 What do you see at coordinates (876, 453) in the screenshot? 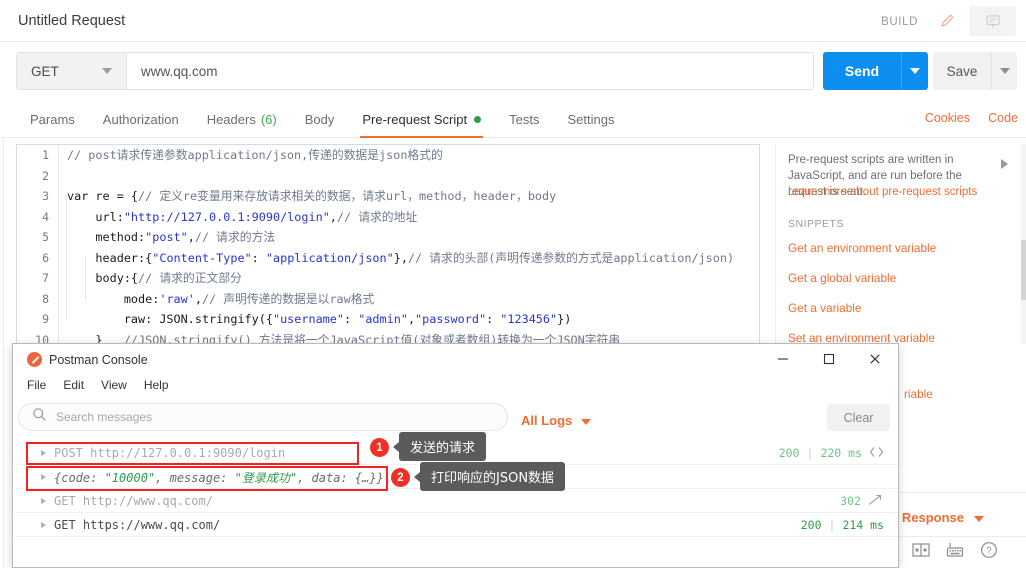
I see `code-brackets-icon` at bounding box center [876, 453].